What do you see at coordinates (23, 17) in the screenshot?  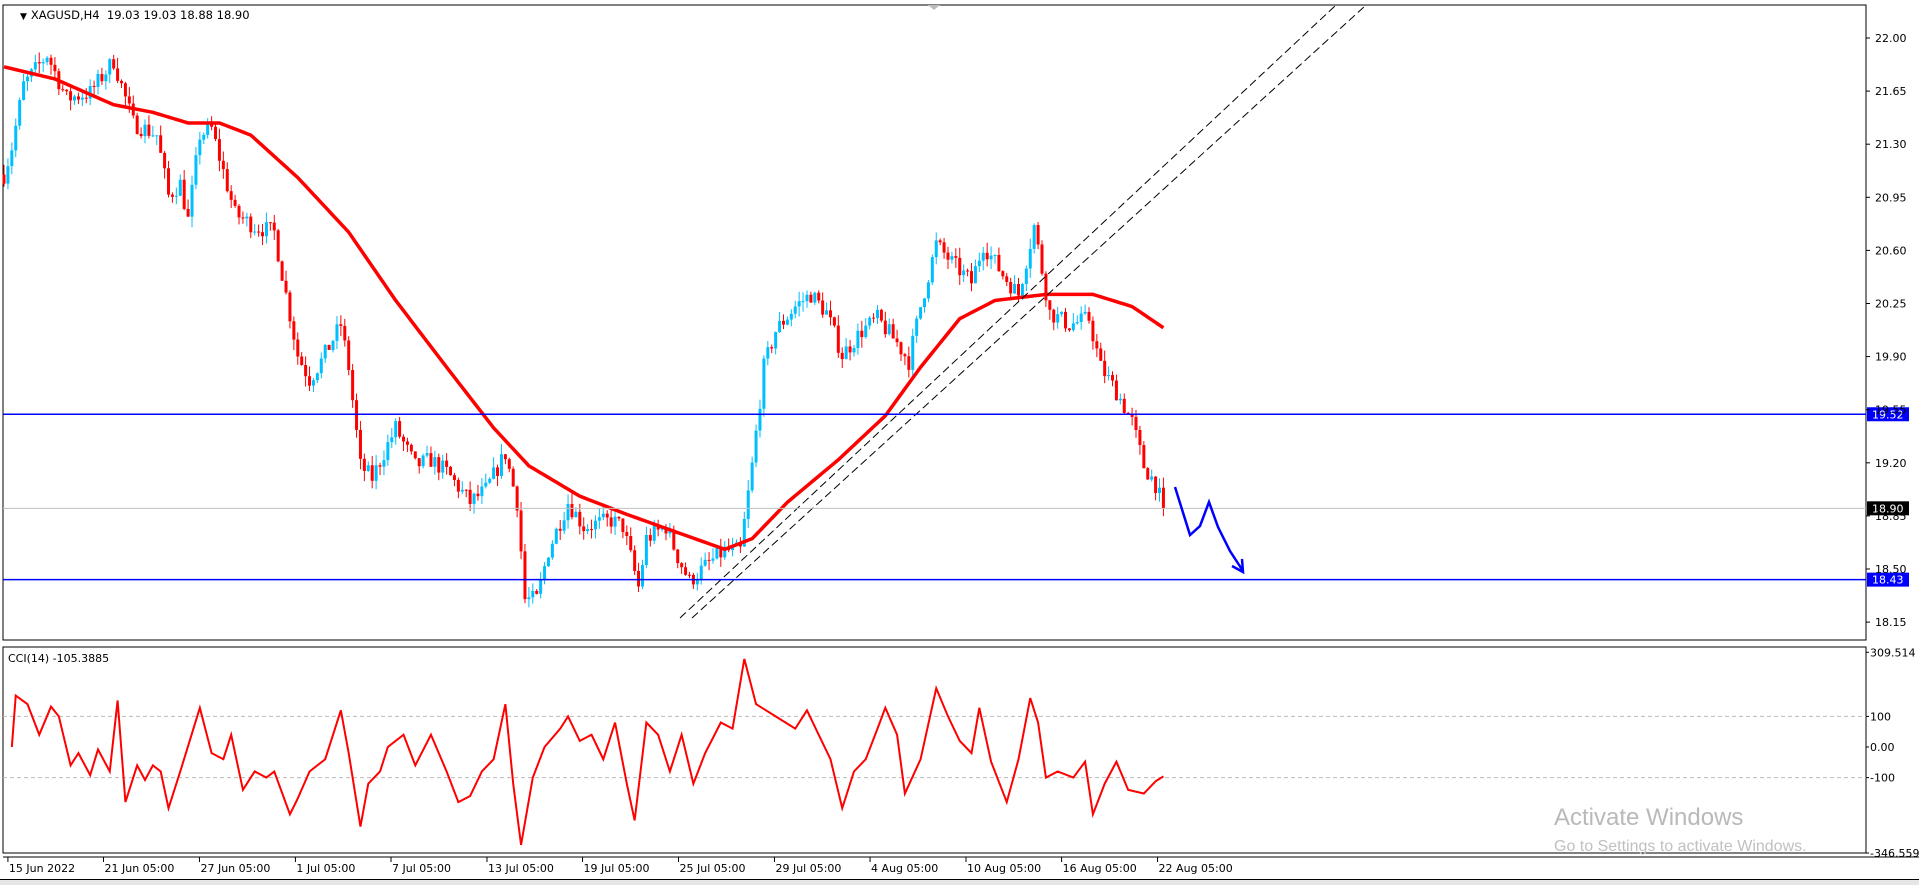 I see `dropdown-triangle-icon: ▼` at bounding box center [23, 17].